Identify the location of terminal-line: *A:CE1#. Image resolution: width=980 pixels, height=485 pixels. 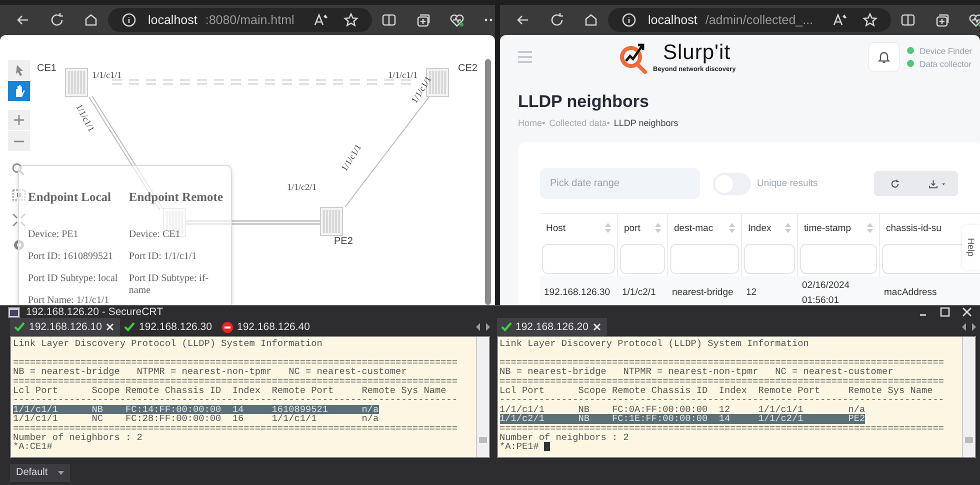
(32, 447).